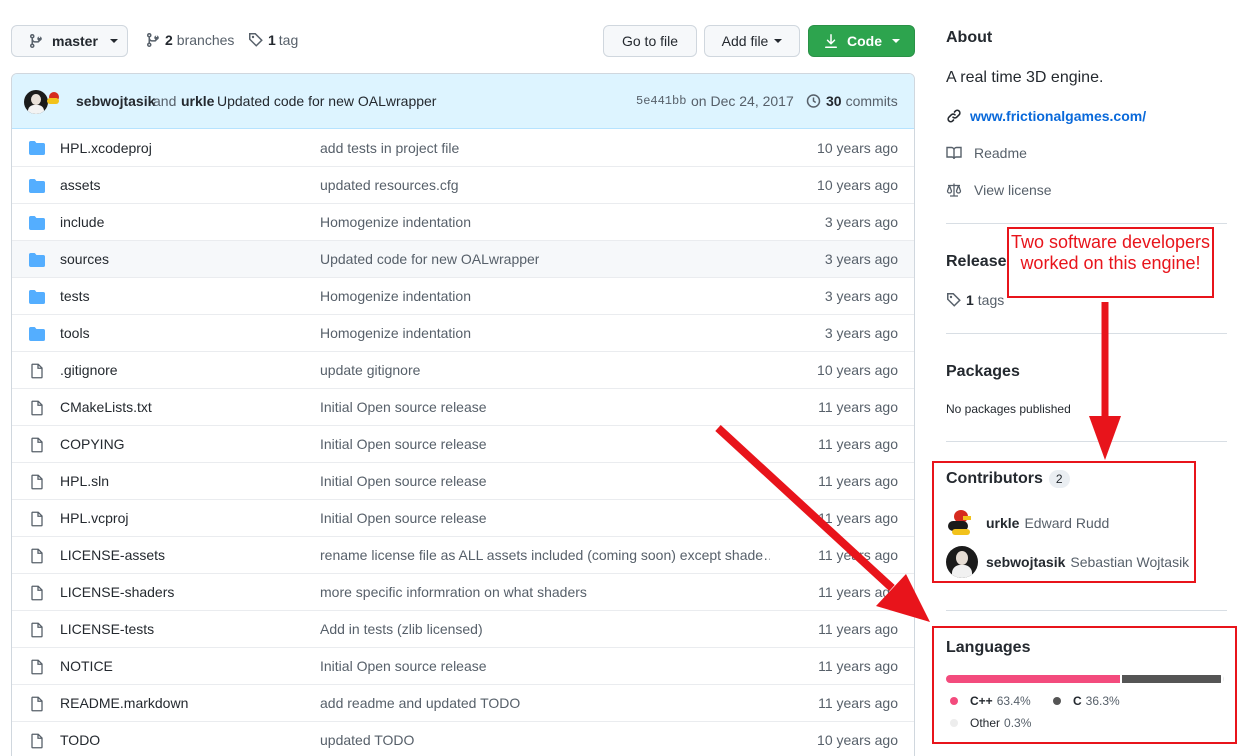 The height and width of the screenshot is (756, 1248). What do you see at coordinates (1008, 409) in the screenshot?
I see `packages-text: No packages published` at bounding box center [1008, 409].